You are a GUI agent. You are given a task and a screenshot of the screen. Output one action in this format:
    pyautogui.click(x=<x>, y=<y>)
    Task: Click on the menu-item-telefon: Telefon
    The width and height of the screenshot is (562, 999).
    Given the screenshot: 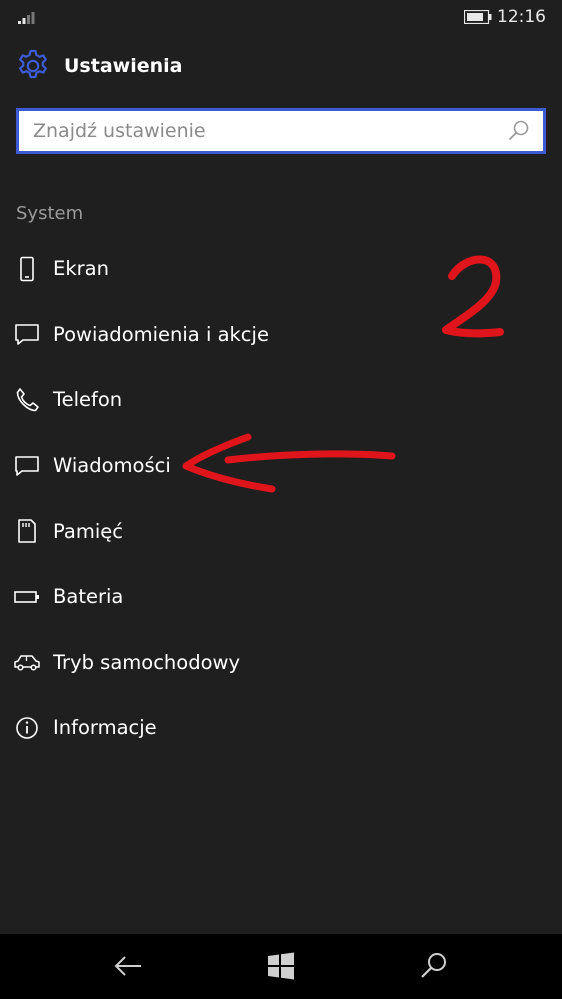 What is the action you would take?
    pyautogui.click(x=281, y=400)
    